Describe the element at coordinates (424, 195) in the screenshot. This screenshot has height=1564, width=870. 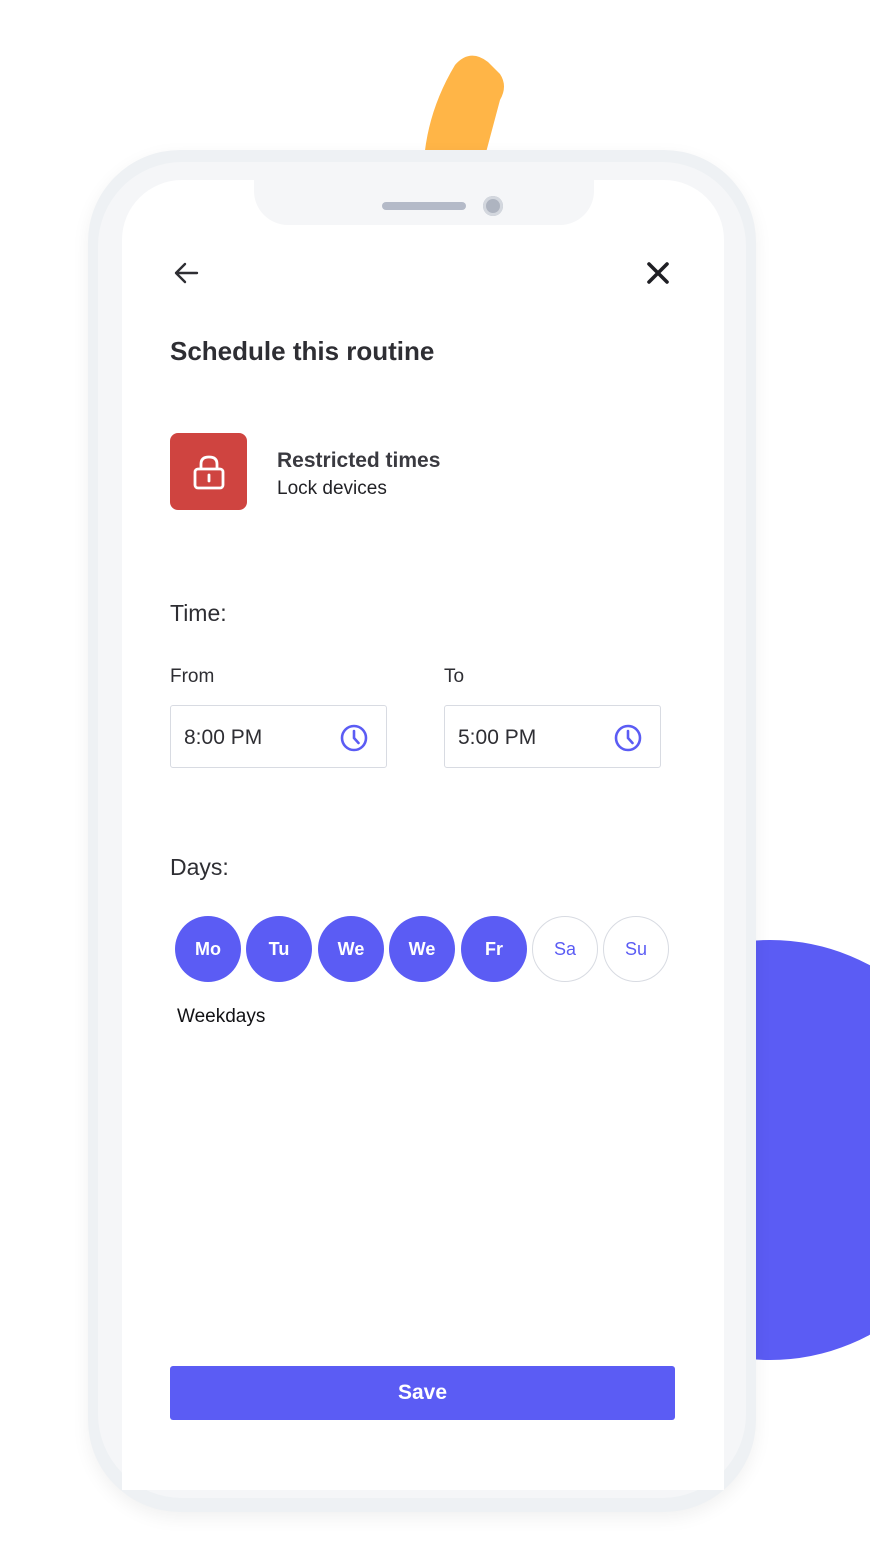
I see `phone-notch` at that location.